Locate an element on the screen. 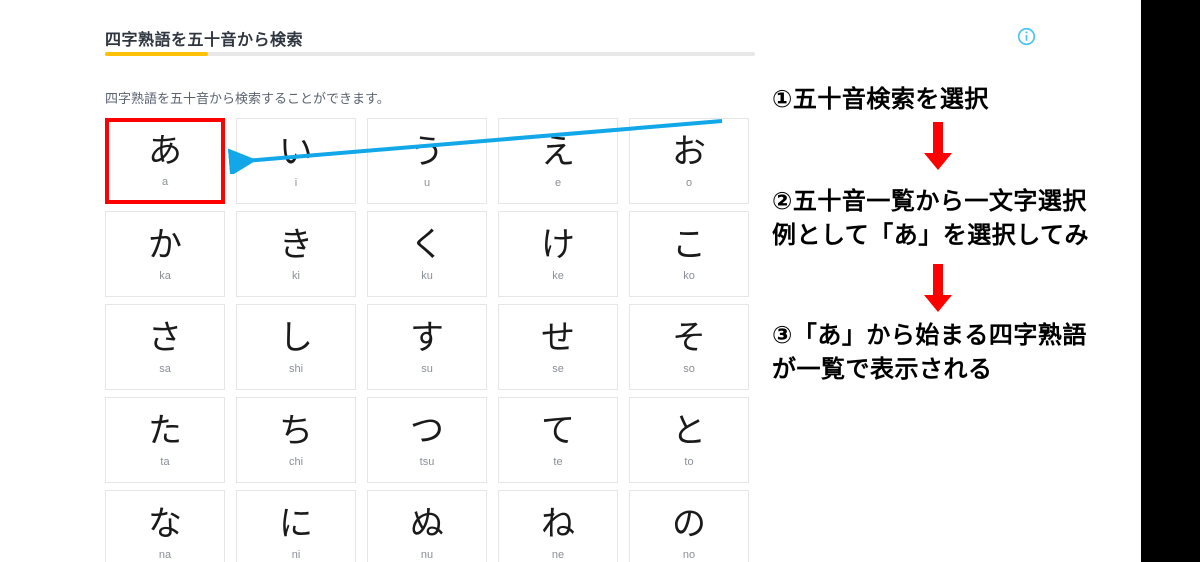 The height and width of the screenshot is (562, 1200). kana-romaji-label: a is located at coordinates (165, 182).